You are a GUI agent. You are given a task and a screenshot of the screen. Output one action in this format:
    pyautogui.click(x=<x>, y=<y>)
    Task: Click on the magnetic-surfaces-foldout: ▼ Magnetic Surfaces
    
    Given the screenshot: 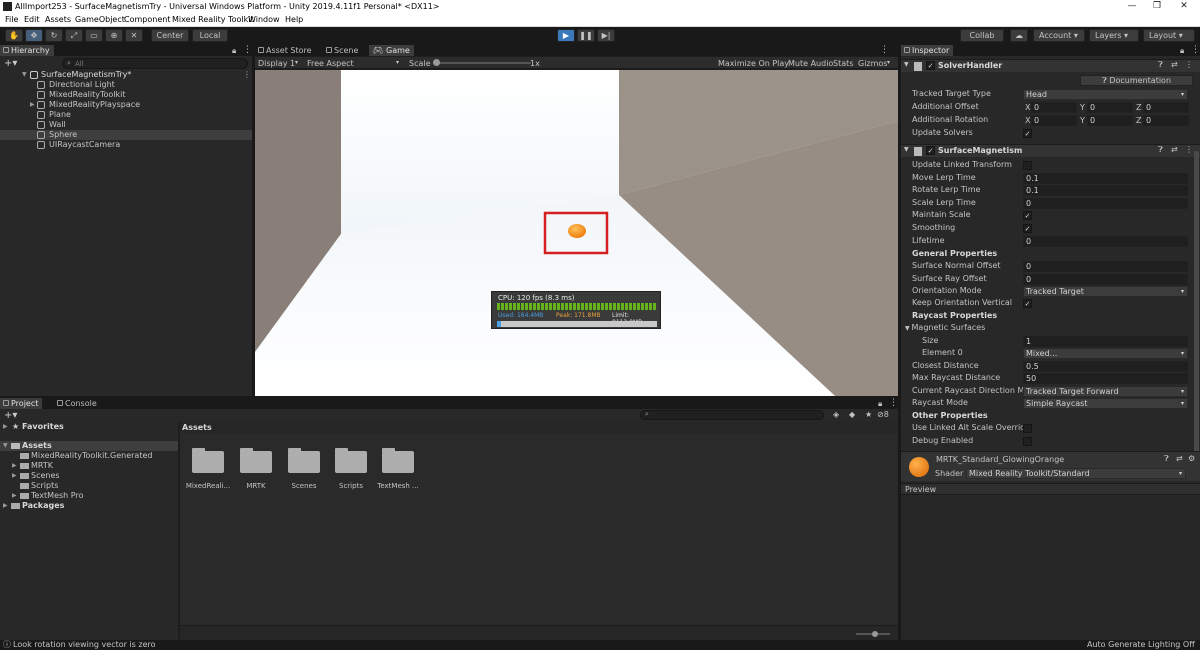 What is the action you would take?
    pyautogui.click(x=945, y=328)
    